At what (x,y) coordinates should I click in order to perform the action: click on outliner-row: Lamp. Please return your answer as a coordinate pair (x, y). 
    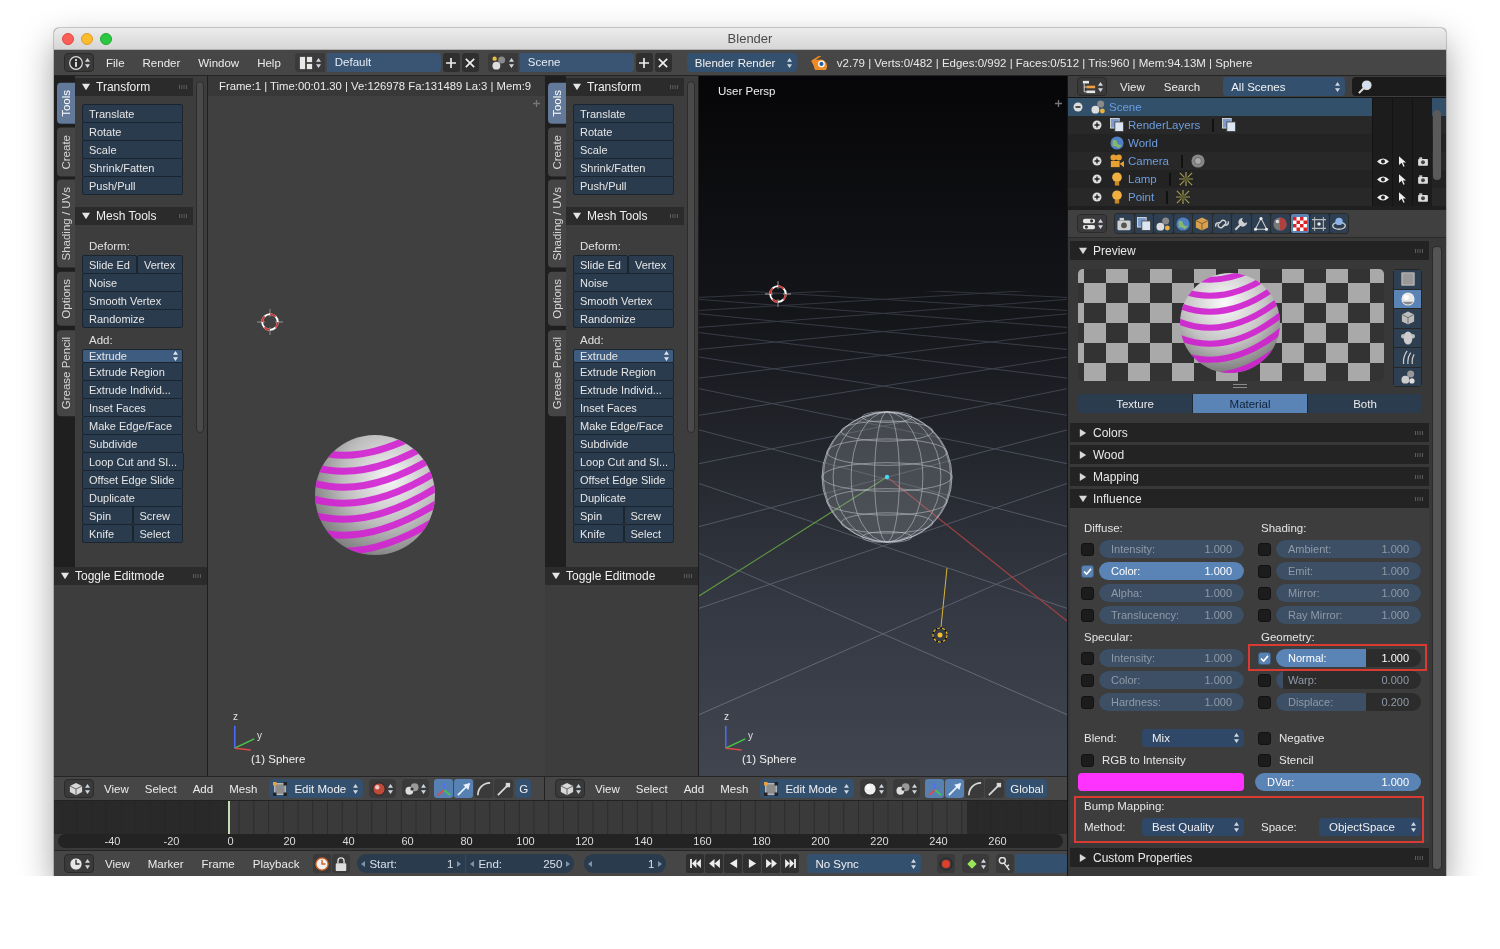
    Looking at the image, I should click on (1257, 179).